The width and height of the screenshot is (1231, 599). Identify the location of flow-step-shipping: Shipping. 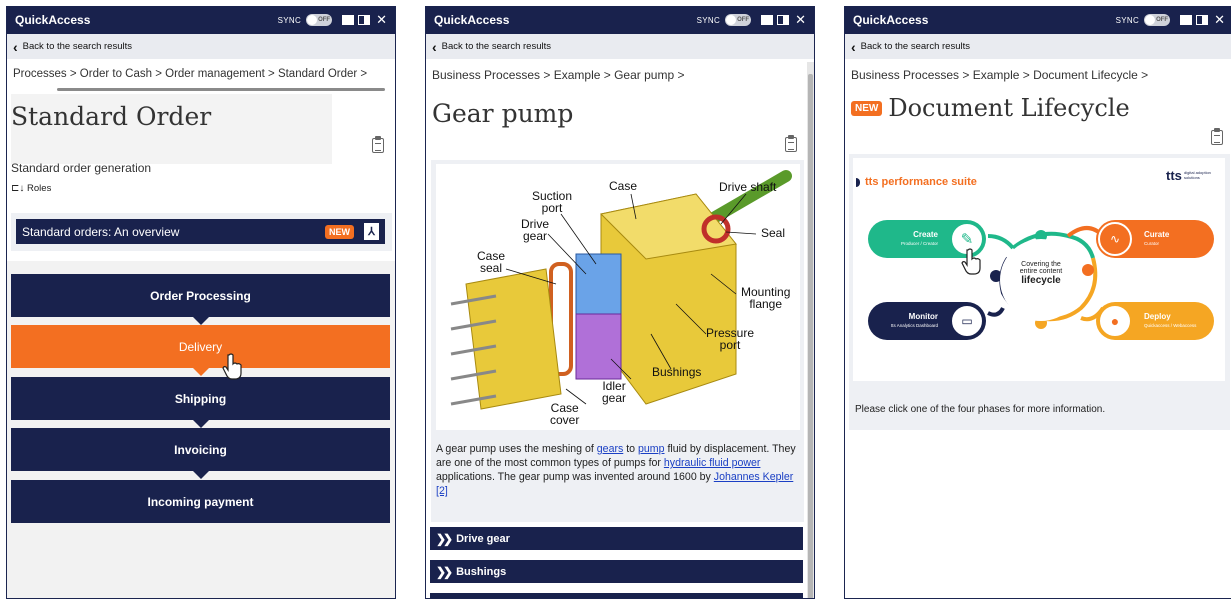
(200, 402).